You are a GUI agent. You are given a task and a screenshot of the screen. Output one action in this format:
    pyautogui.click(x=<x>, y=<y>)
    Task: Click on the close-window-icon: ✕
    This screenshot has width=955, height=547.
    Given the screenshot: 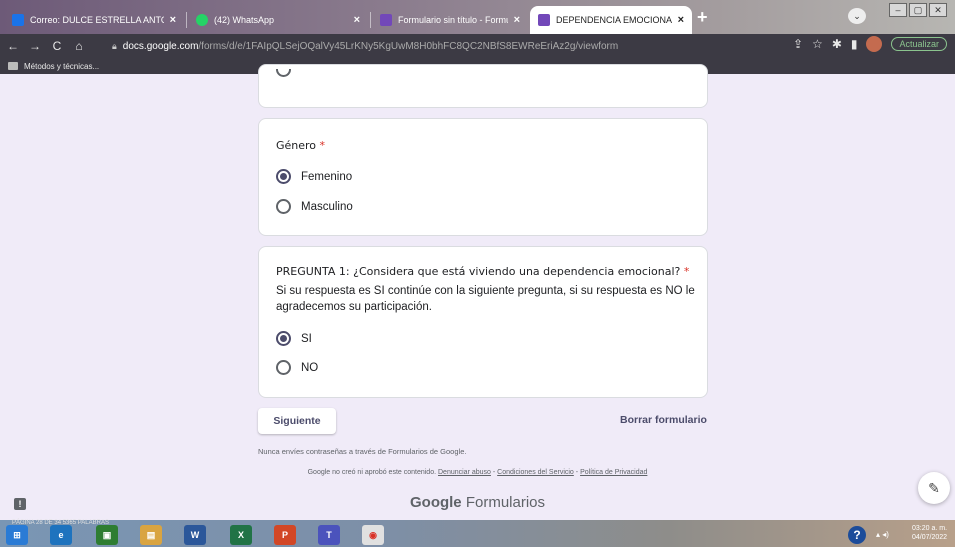 What is the action you would take?
    pyautogui.click(x=938, y=10)
    